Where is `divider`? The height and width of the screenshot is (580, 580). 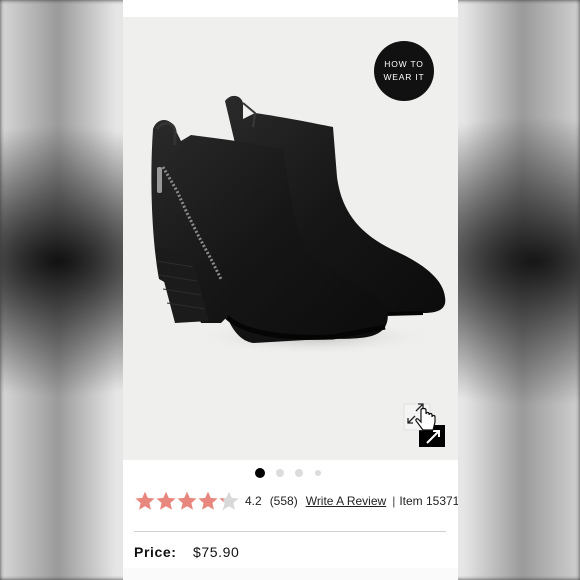
divider is located at coordinates (290, 531).